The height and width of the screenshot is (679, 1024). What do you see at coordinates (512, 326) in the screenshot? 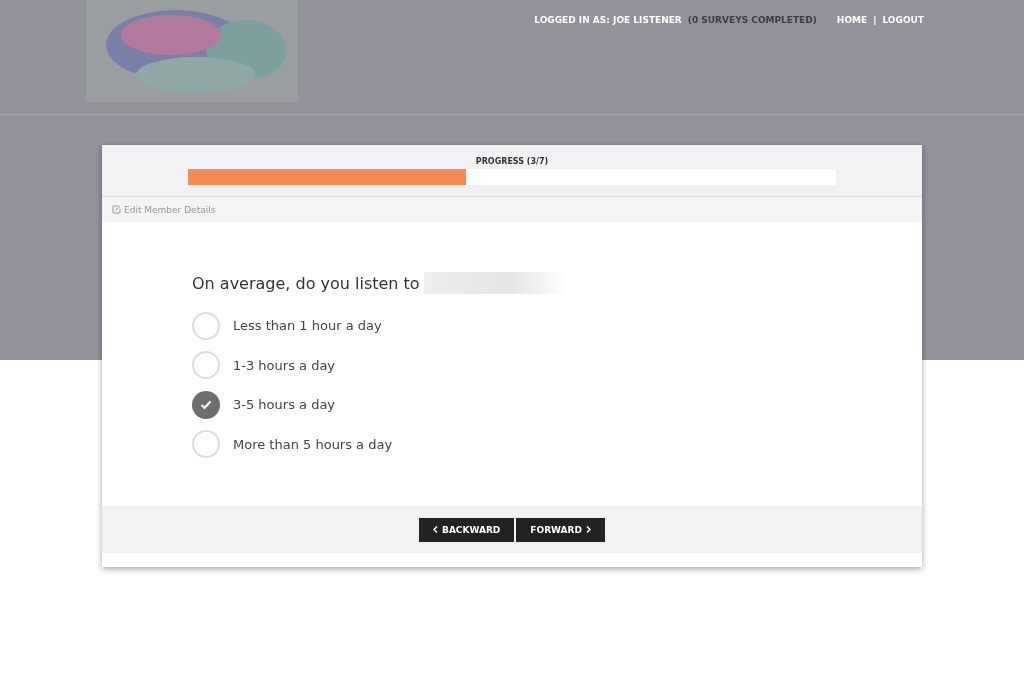
I see `answer-option: Less than 1 hour a day` at bounding box center [512, 326].